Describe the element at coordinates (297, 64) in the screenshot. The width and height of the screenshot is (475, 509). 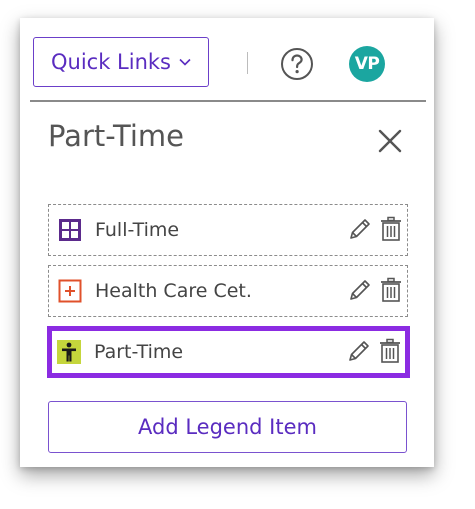
I see `help-circle-icon` at that location.